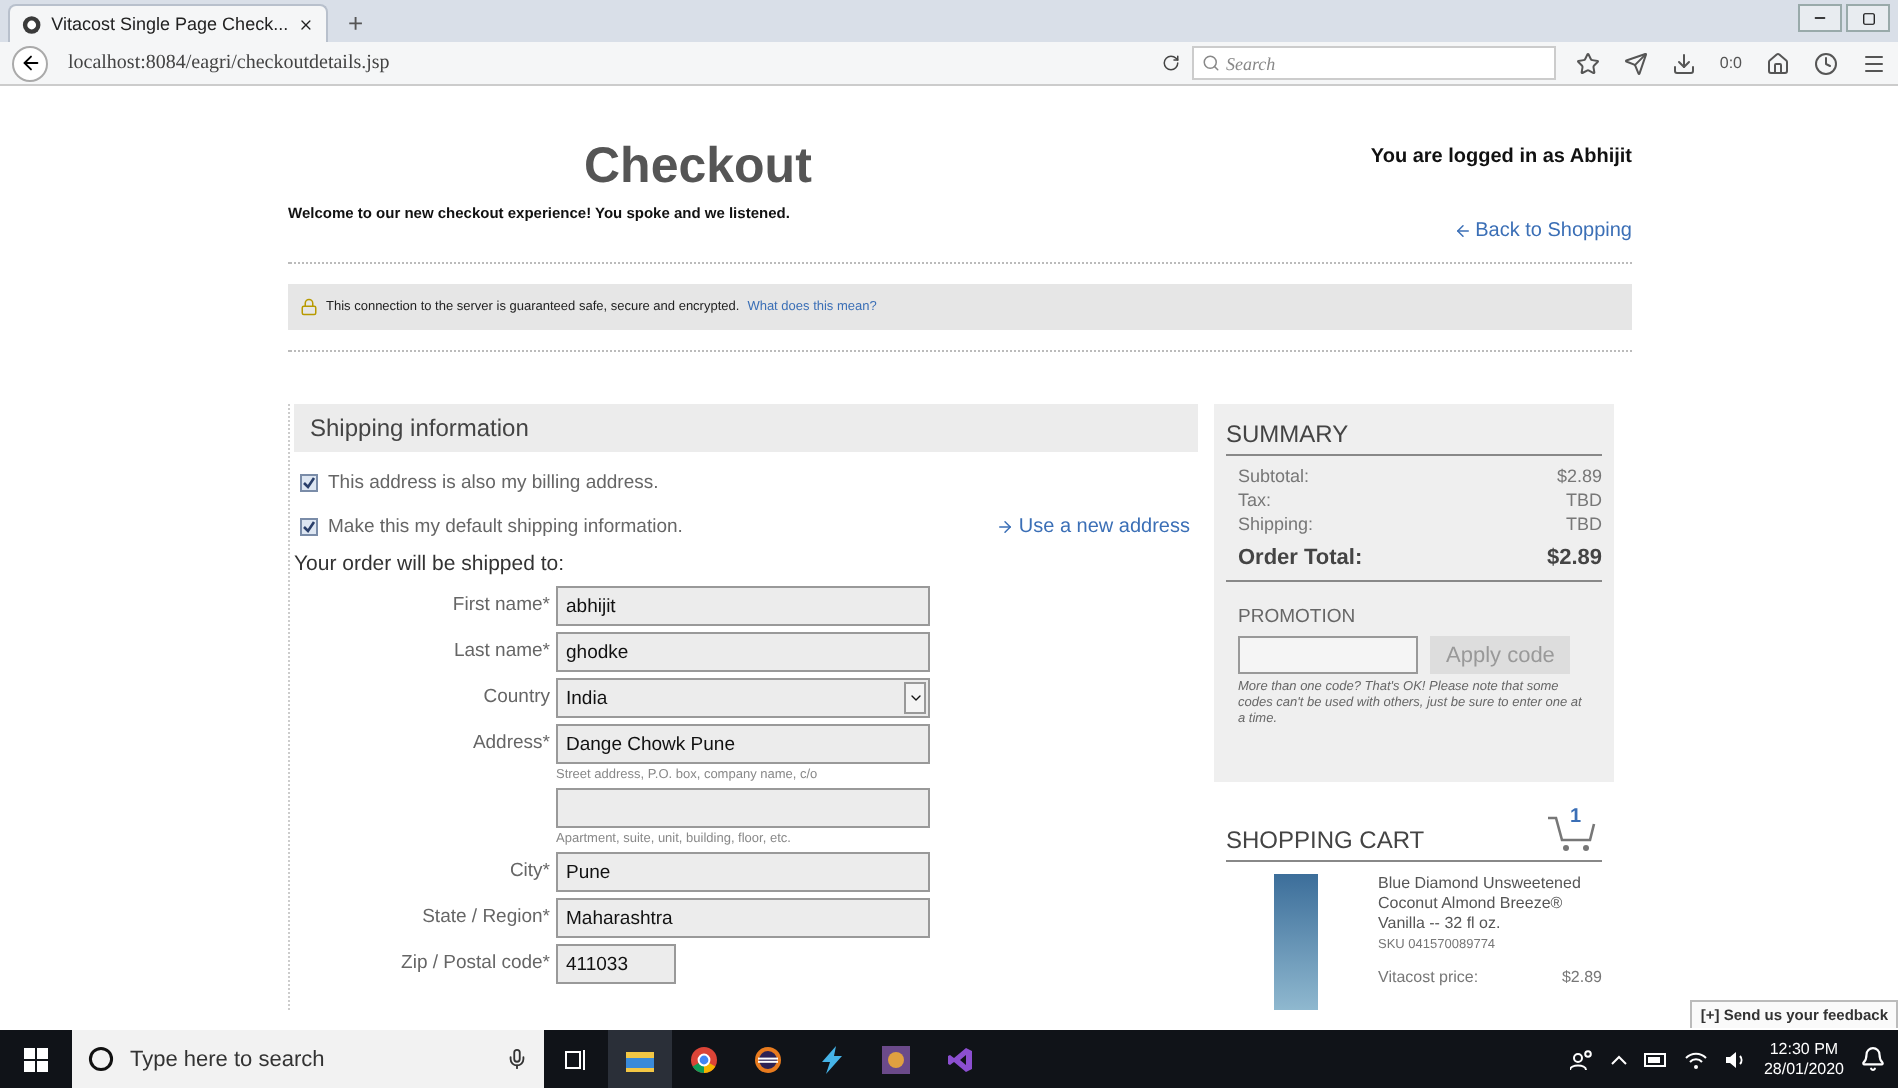 The width and height of the screenshot is (1898, 1088). I want to click on menu-icon, so click(1874, 63).